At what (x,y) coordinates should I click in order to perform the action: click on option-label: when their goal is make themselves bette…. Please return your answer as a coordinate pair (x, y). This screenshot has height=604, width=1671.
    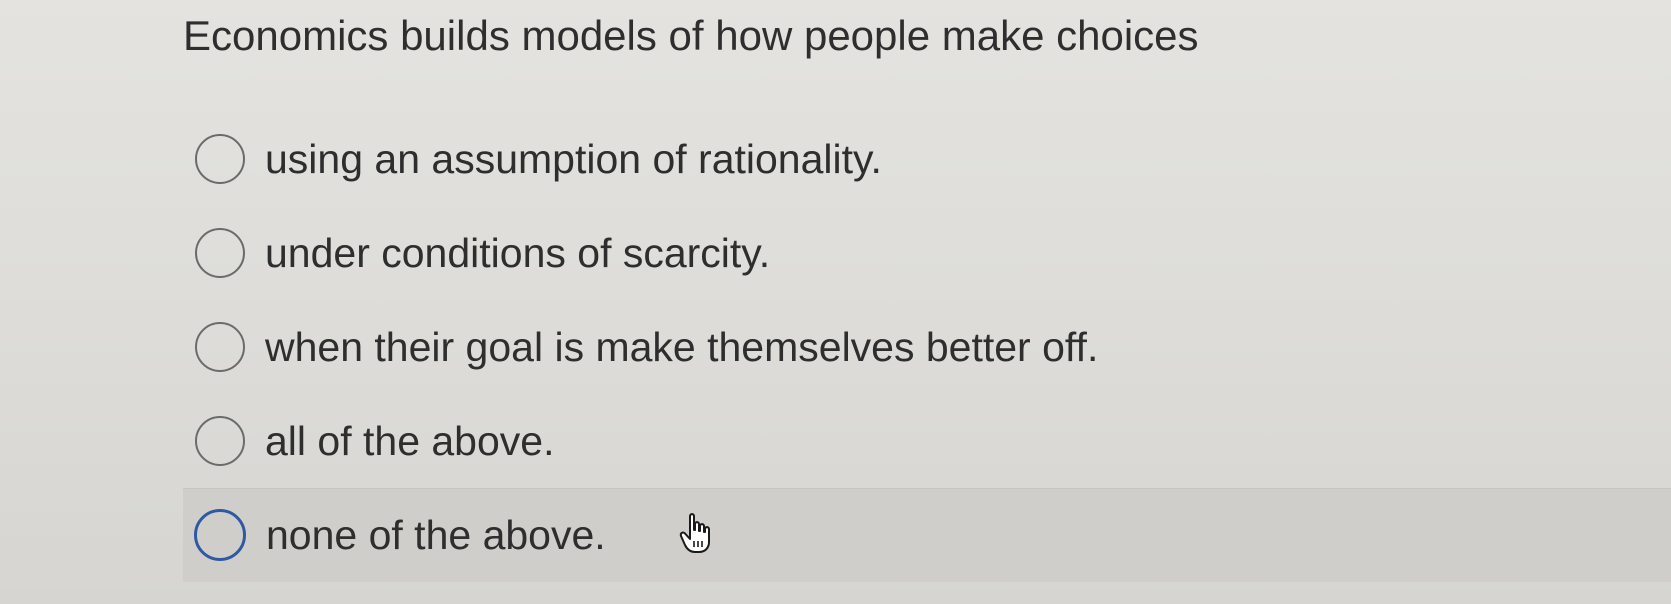
    Looking at the image, I should click on (682, 347).